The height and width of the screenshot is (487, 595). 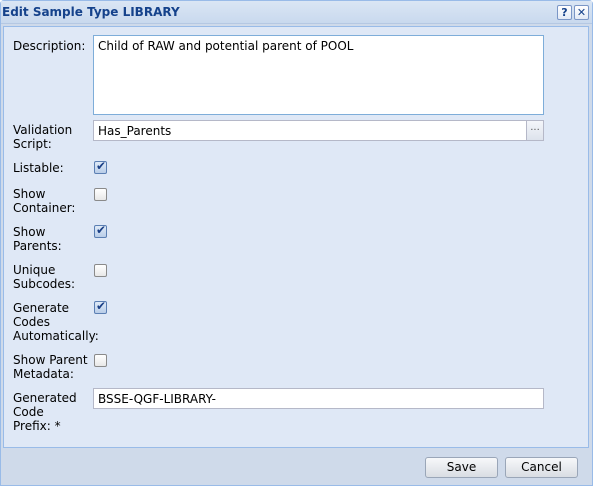 I want to click on show-container-label-line2: Container:, so click(x=44, y=208).